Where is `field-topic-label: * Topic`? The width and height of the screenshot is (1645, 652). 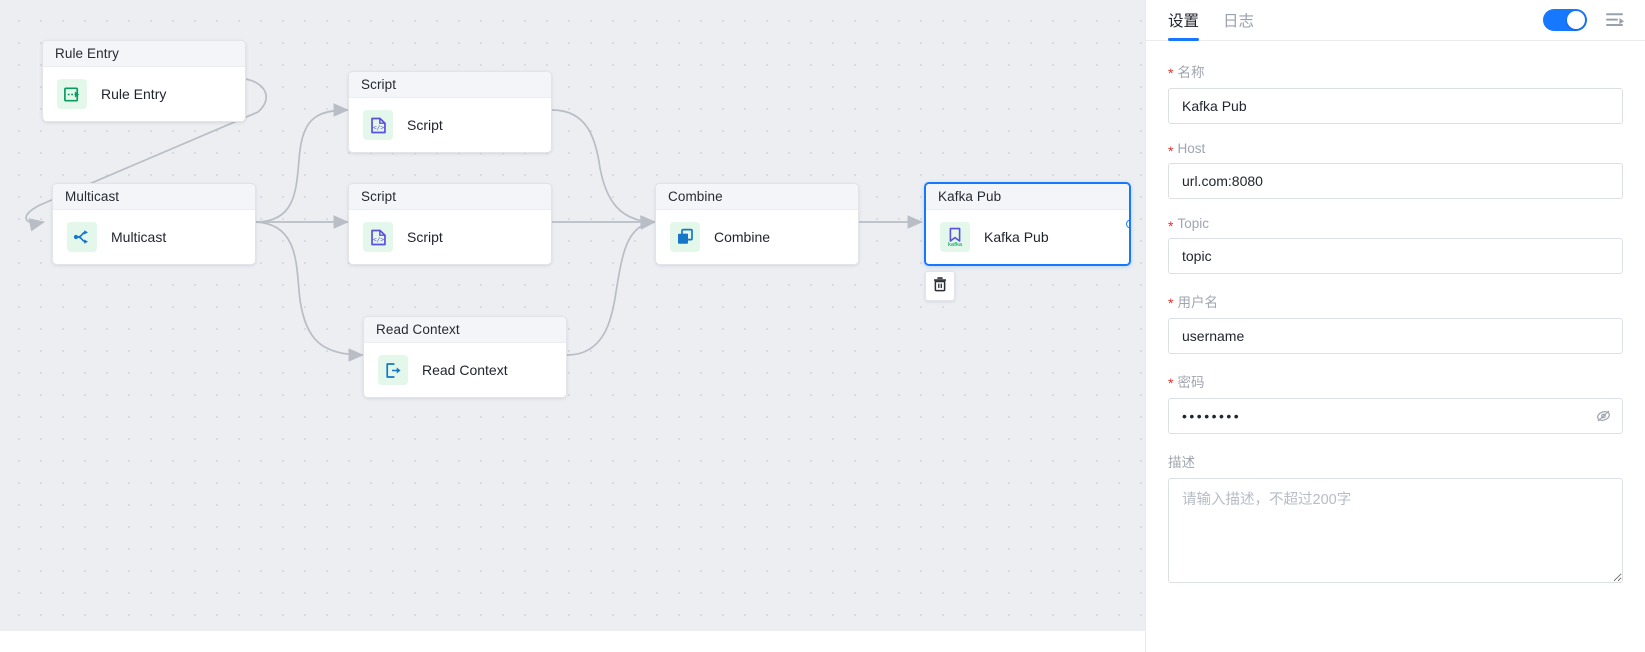
field-topic-label: * Topic is located at coordinates (1395, 225).